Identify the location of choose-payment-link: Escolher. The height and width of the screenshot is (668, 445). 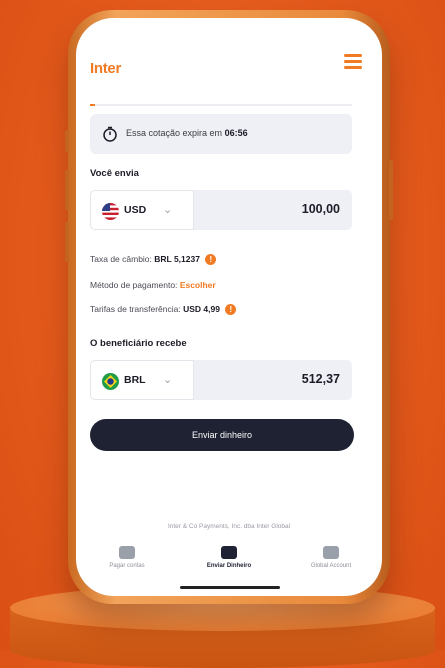
(198, 285).